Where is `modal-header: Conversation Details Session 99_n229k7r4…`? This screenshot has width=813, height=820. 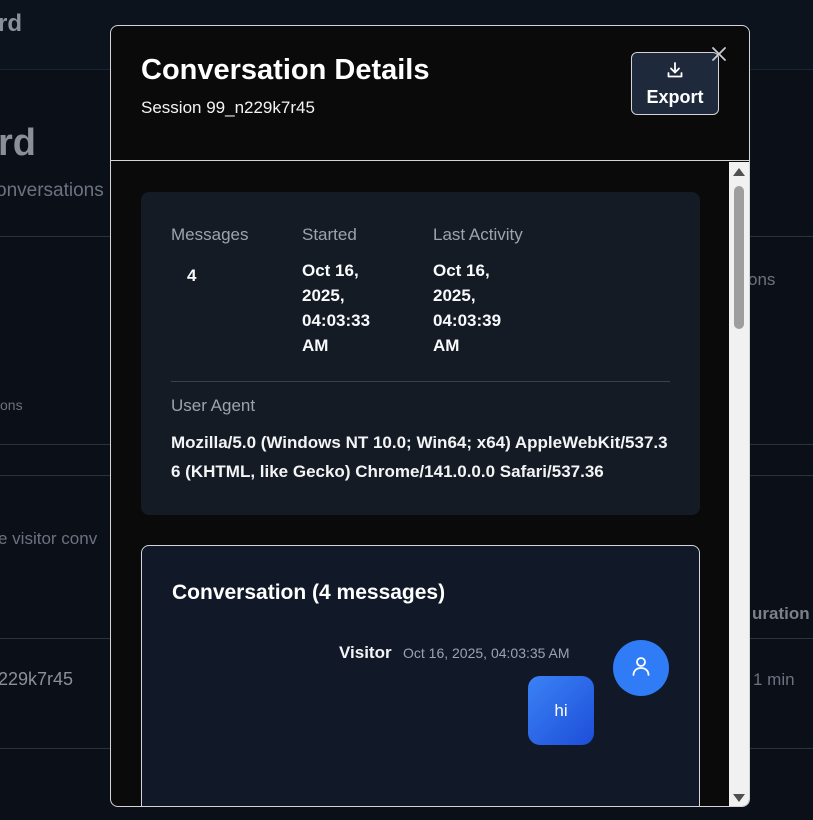
modal-header: Conversation Details Session 99_n229k7r4… is located at coordinates (430, 93).